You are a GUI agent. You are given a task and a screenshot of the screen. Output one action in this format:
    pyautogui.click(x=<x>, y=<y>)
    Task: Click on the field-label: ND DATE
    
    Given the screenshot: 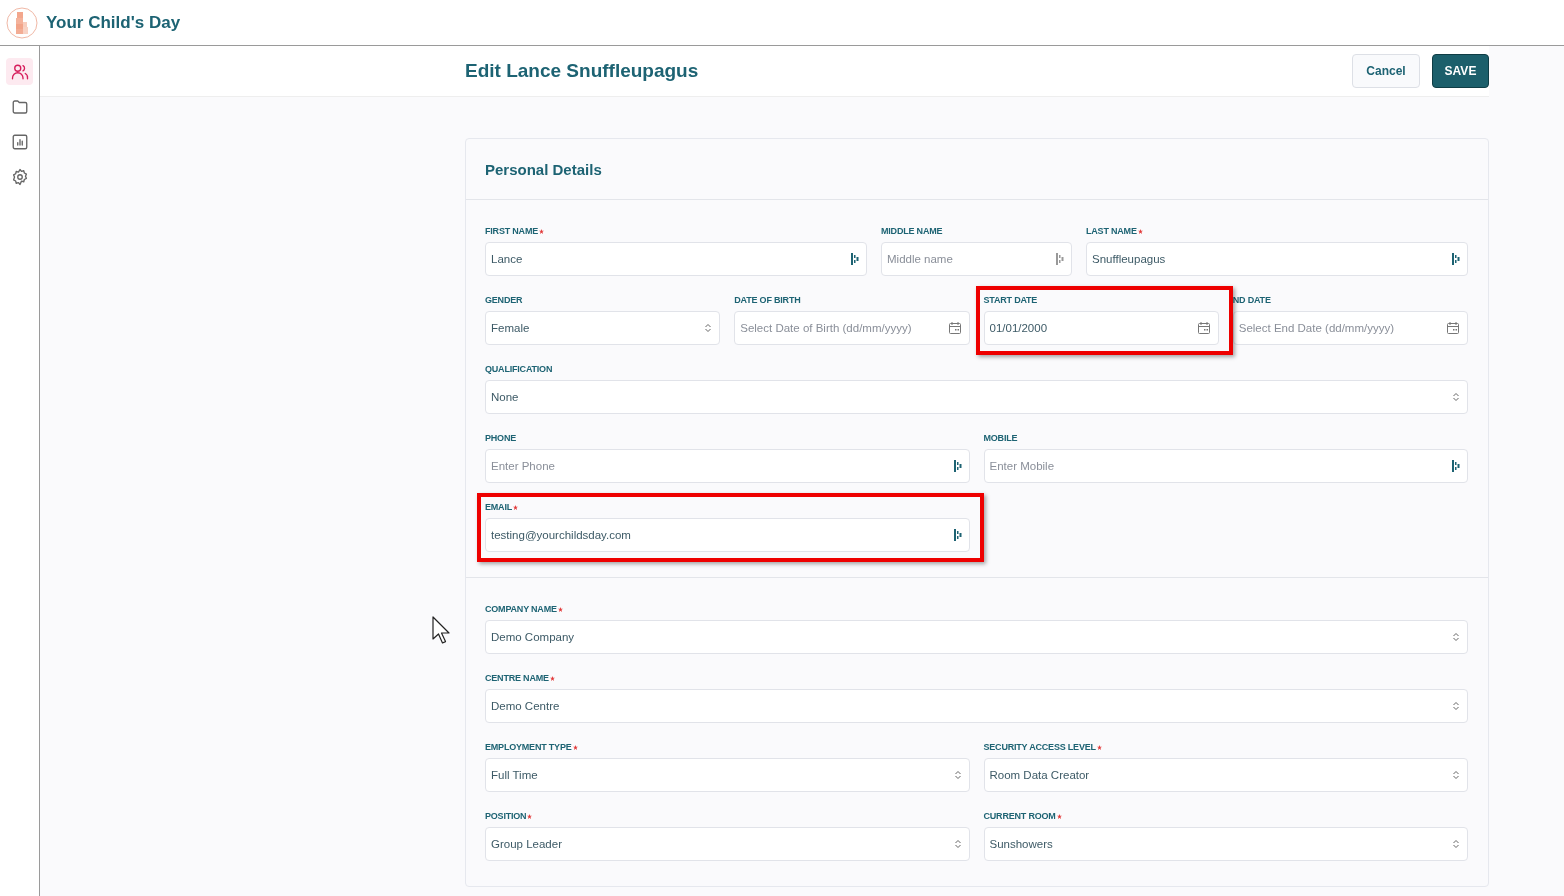 What is the action you would take?
    pyautogui.click(x=1251, y=300)
    